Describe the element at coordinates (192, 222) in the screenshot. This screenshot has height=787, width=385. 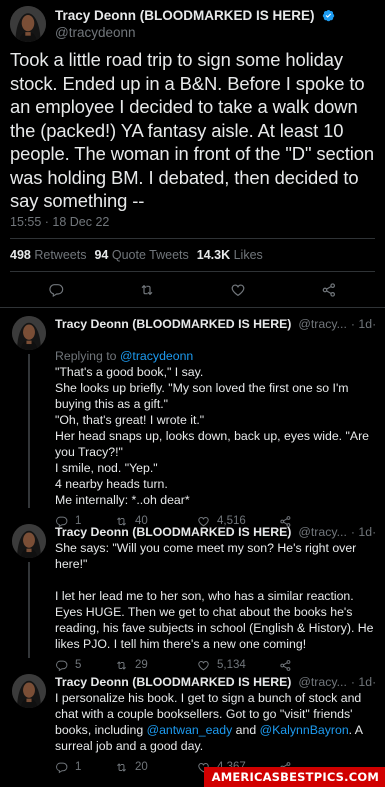
I see `tweet-timestamp: 15:55 · 18 Dec 22` at that location.